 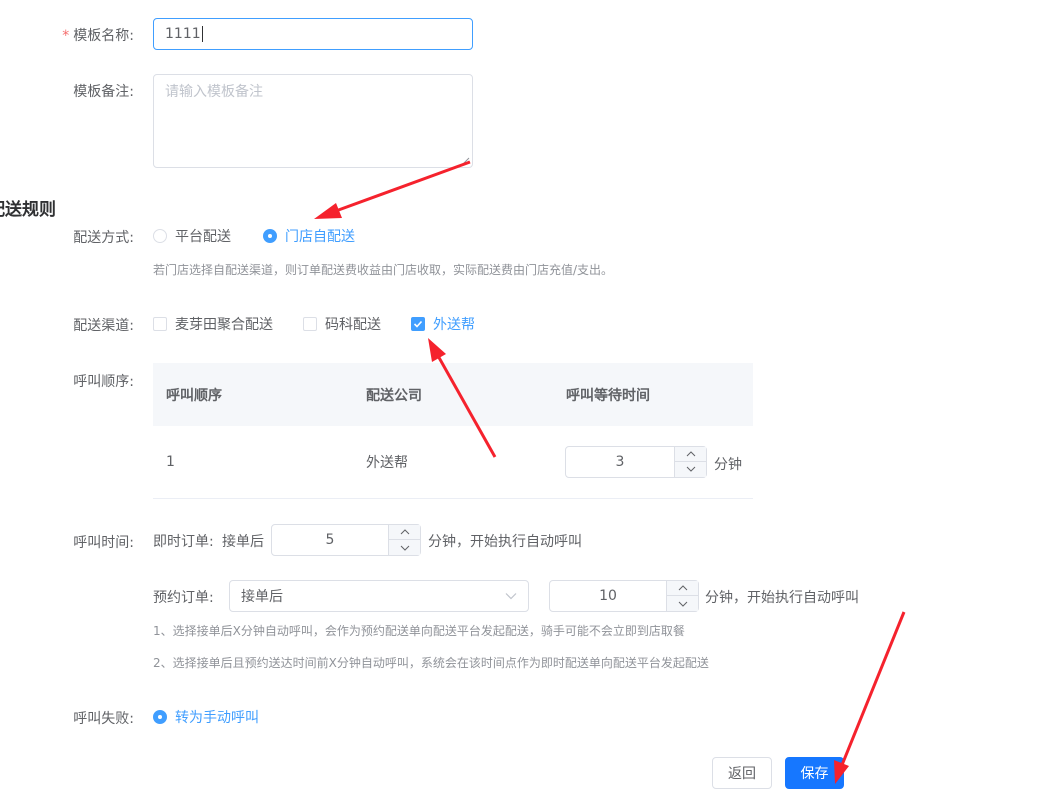 What do you see at coordinates (66, 36) in the screenshot?
I see `required-mark: *` at bounding box center [66, 36].